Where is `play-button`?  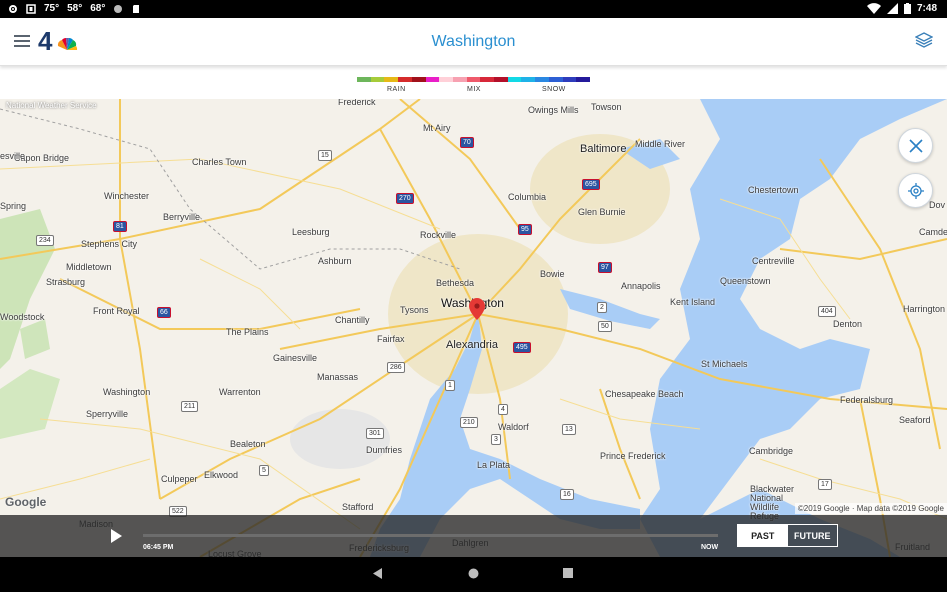
play-button is located at coordinates (116, 536).